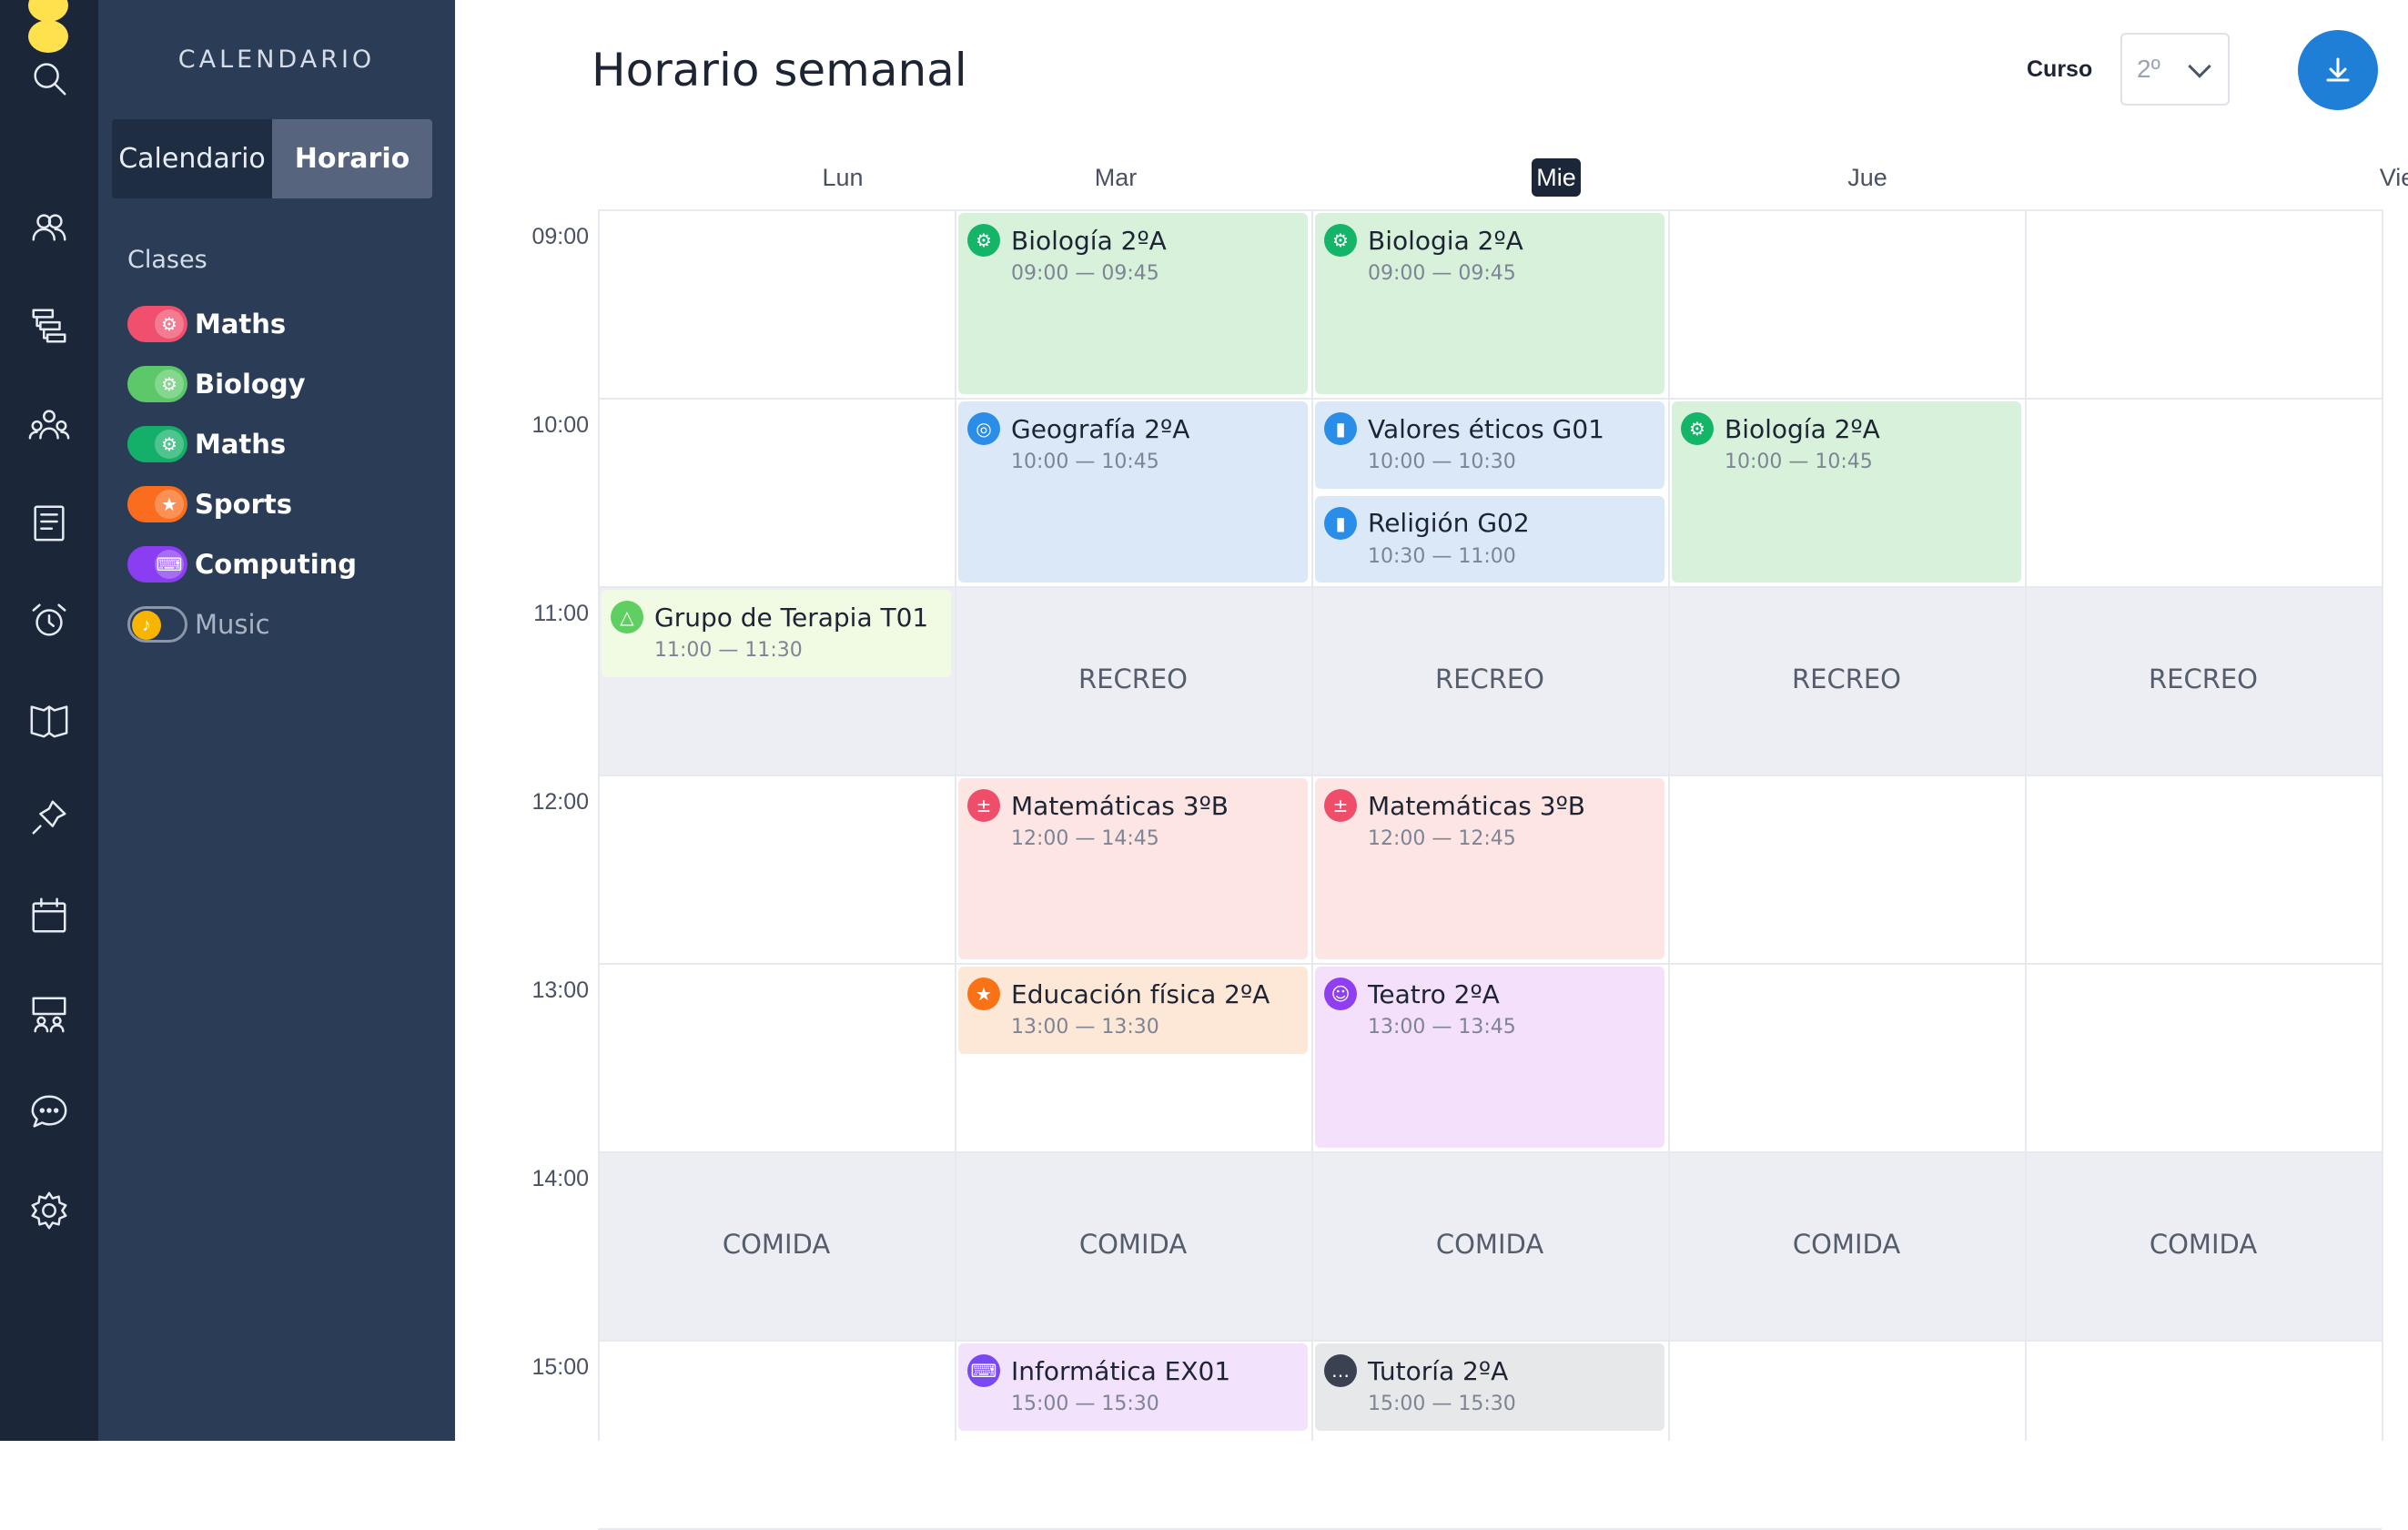 This screenshot has height=1530, width=2408. What do you see at coordinates (1489, 445) in the screenshot?
I see `schedule-event: ▮ Valores éticos G01 10:00 — 10:30` at bounding box center [1489, 445].